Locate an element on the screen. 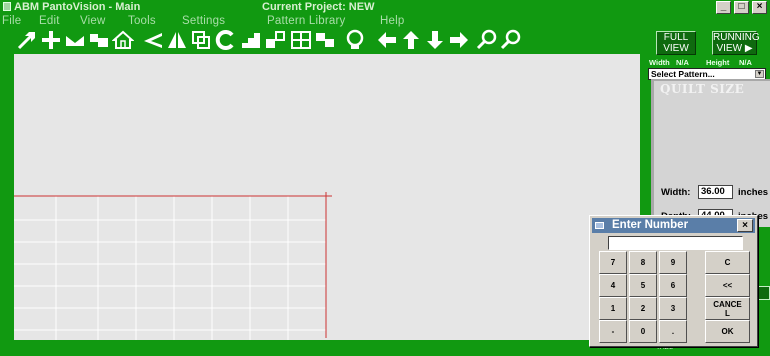  app-logo-icon is located at coordinates (7, 6).